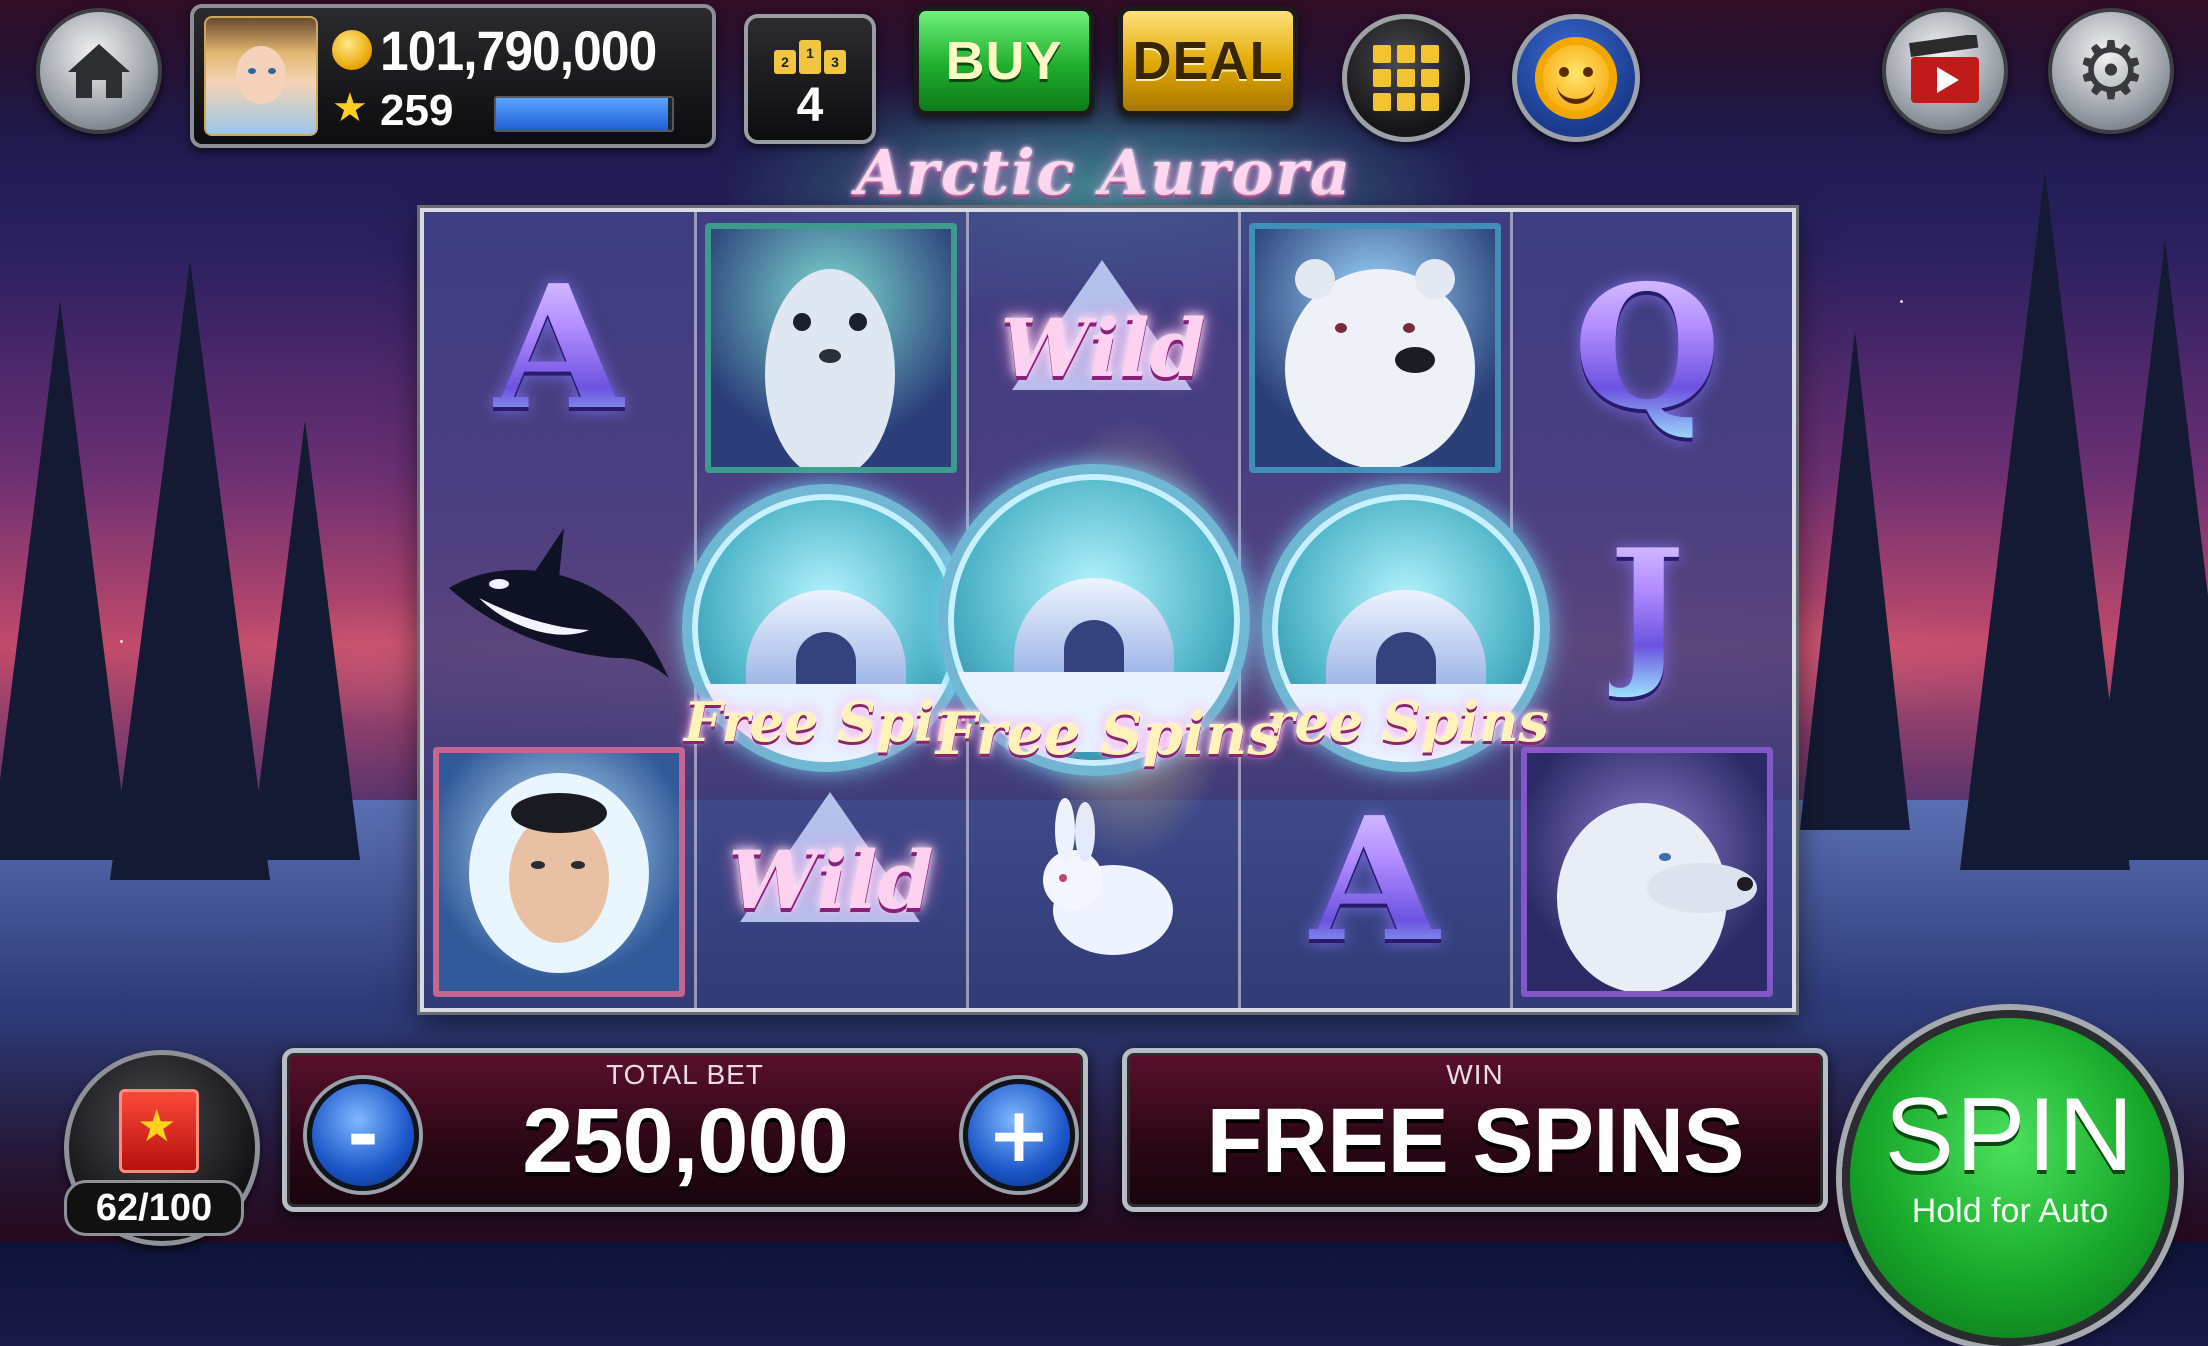  I want to click on symbol-inuit-woman, so click(559, 872).